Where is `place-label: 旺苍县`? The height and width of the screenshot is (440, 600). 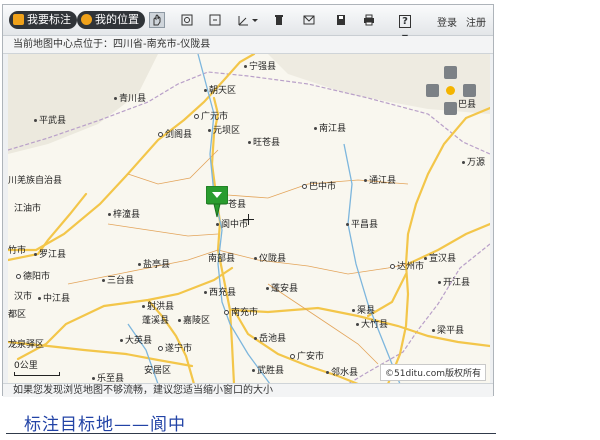
place-label: 旺苍县 is located at coordinates (264, 143).